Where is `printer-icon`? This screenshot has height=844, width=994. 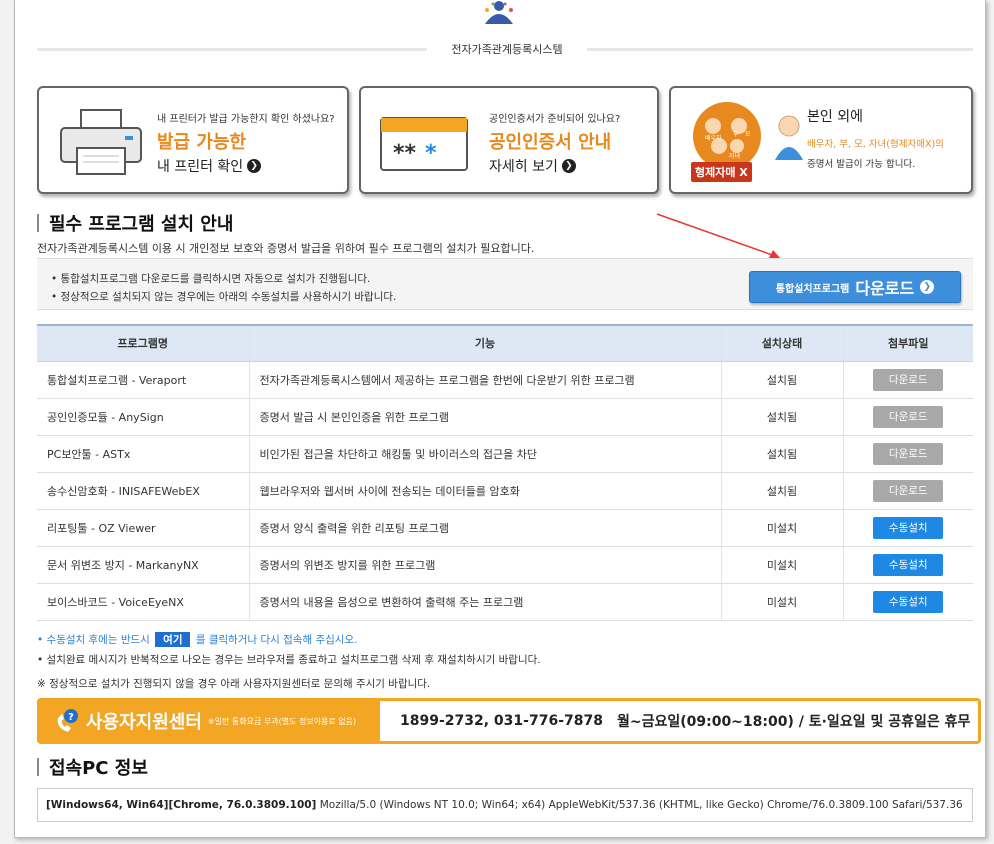
printer-icon is located at coordinates (101, 142).